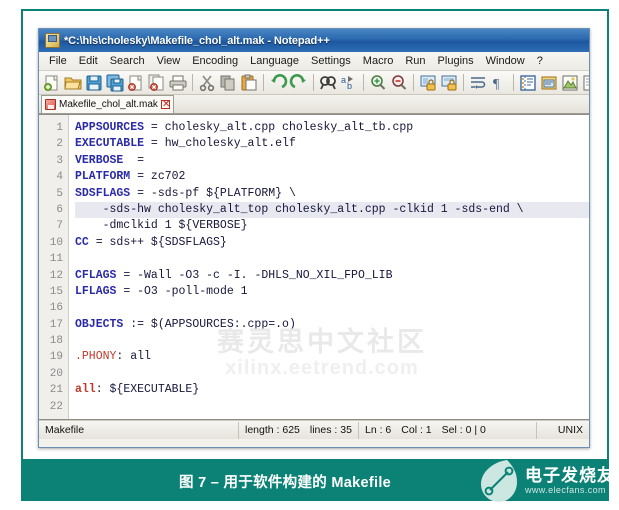  Describe the element at coordinates (107, 104) in the screenshot. I see `document-tab-makefile: Makefile_chol_alt.mak ✕` at that location.